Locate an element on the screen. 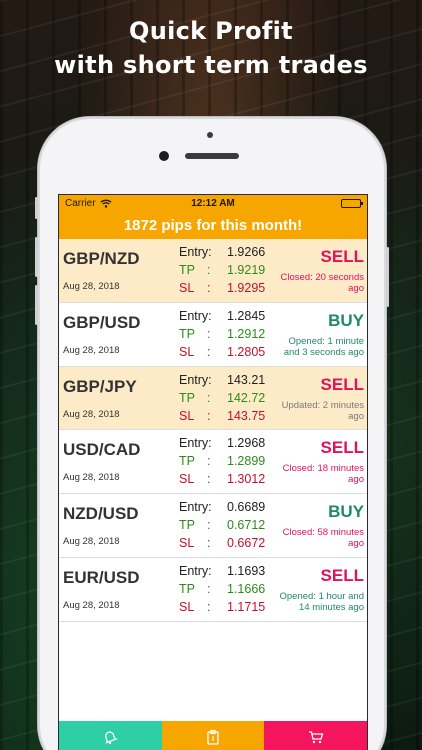  sl-value: 0.6672 is located at coordinates (246, 543).